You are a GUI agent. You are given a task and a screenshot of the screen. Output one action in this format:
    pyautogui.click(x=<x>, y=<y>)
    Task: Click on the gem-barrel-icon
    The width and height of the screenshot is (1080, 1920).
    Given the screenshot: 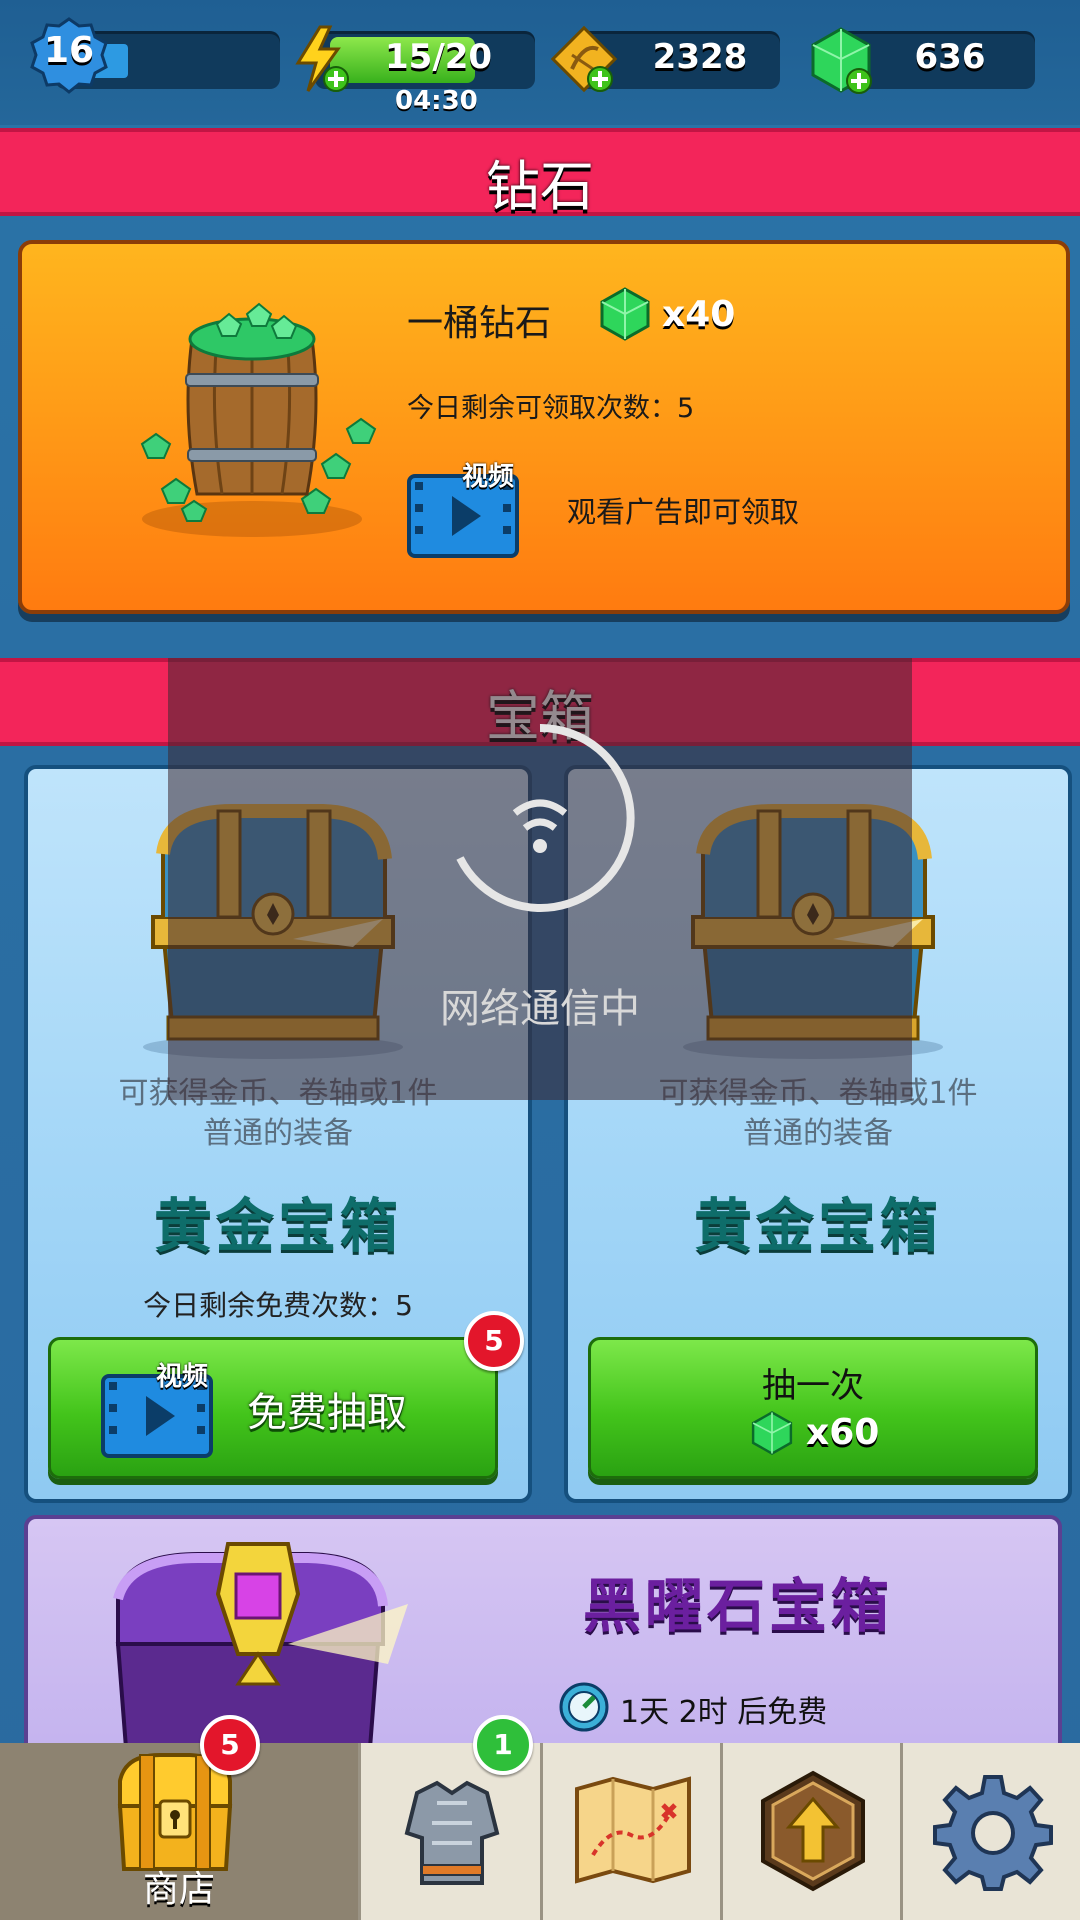 What is the action you would take?
    pyautogui.click(x=258, y=419)
    